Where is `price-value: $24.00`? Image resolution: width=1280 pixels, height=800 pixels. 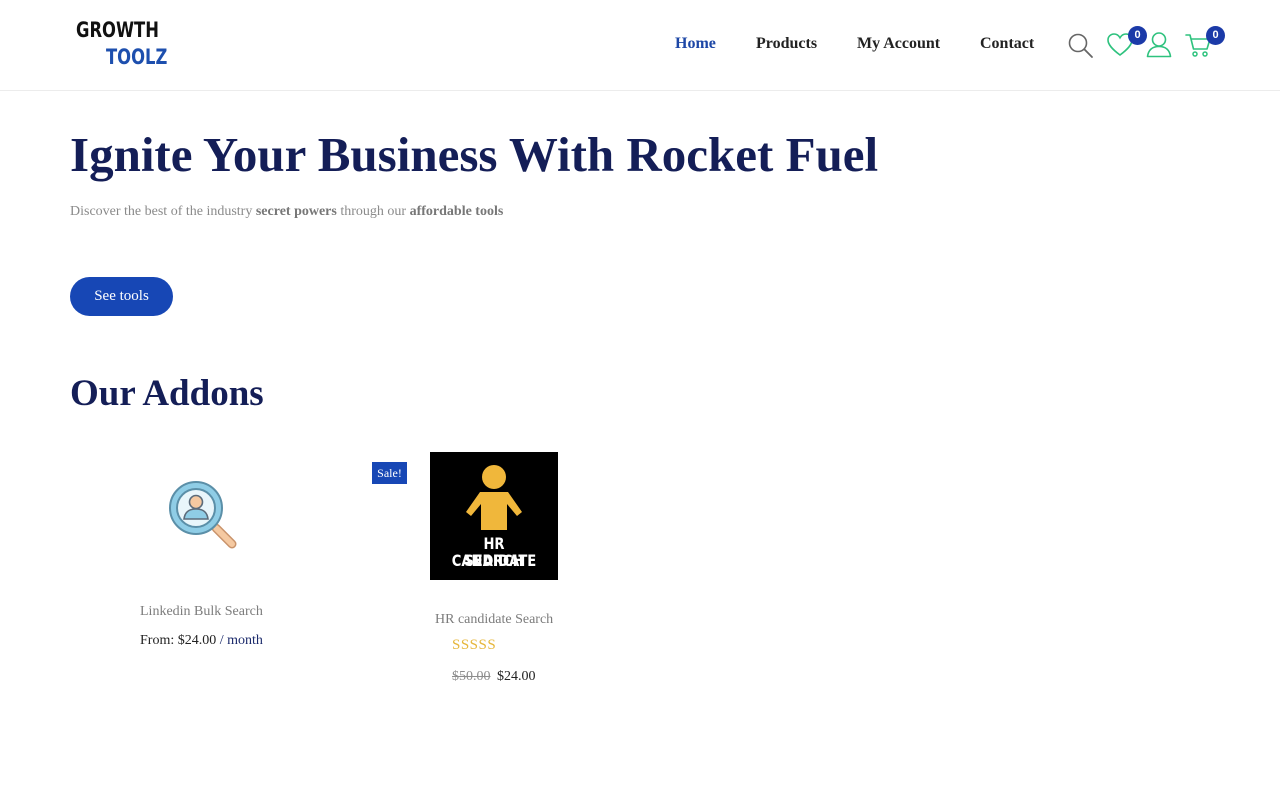 price-value: $24.00 is located at coordinates (197, 640).